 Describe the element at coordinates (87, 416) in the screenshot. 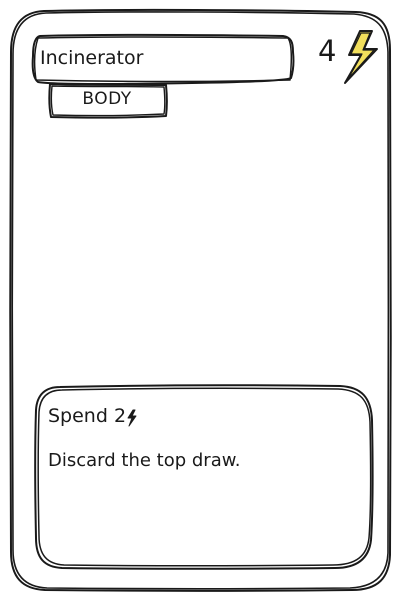

I see `ability-cost-label: Spend 2` at that location.